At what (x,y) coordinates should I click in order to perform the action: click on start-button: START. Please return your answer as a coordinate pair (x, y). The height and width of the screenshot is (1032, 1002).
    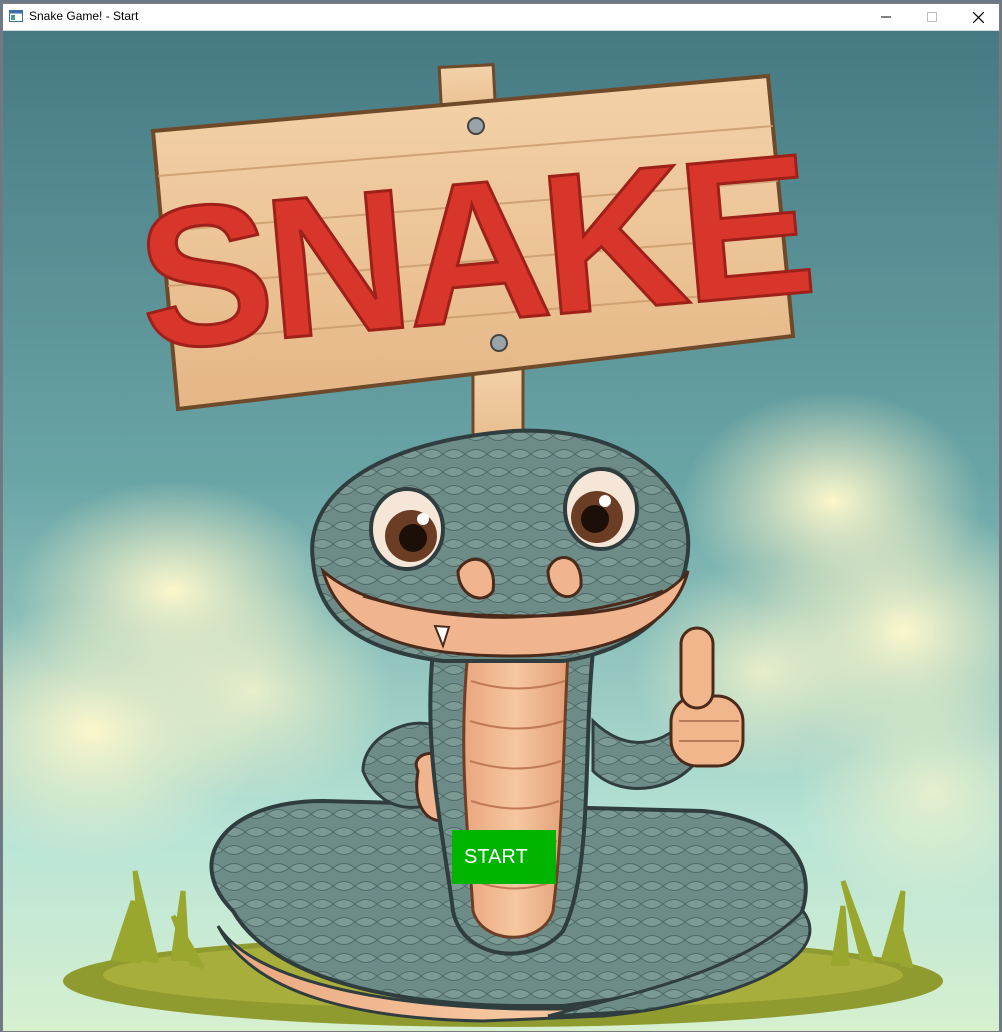
    Looking at the image, I should click on (504, 857).